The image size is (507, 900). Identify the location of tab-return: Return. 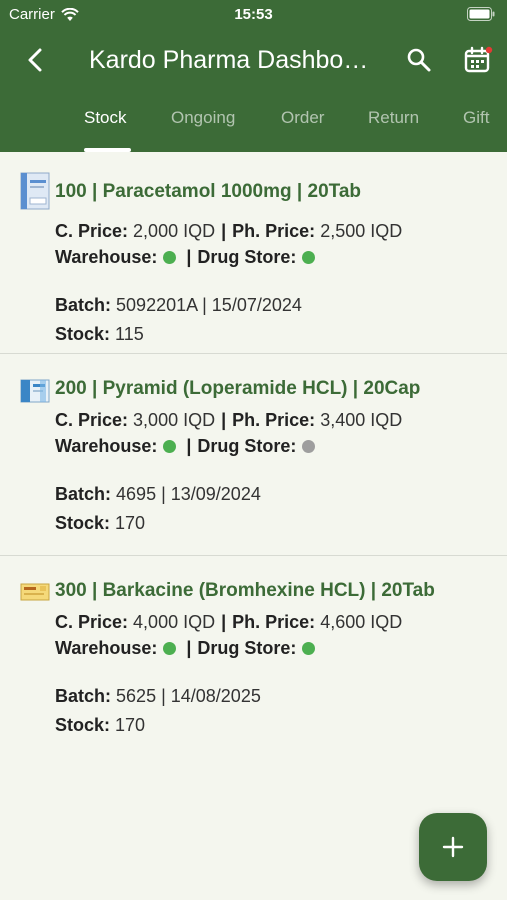
(393, 118).